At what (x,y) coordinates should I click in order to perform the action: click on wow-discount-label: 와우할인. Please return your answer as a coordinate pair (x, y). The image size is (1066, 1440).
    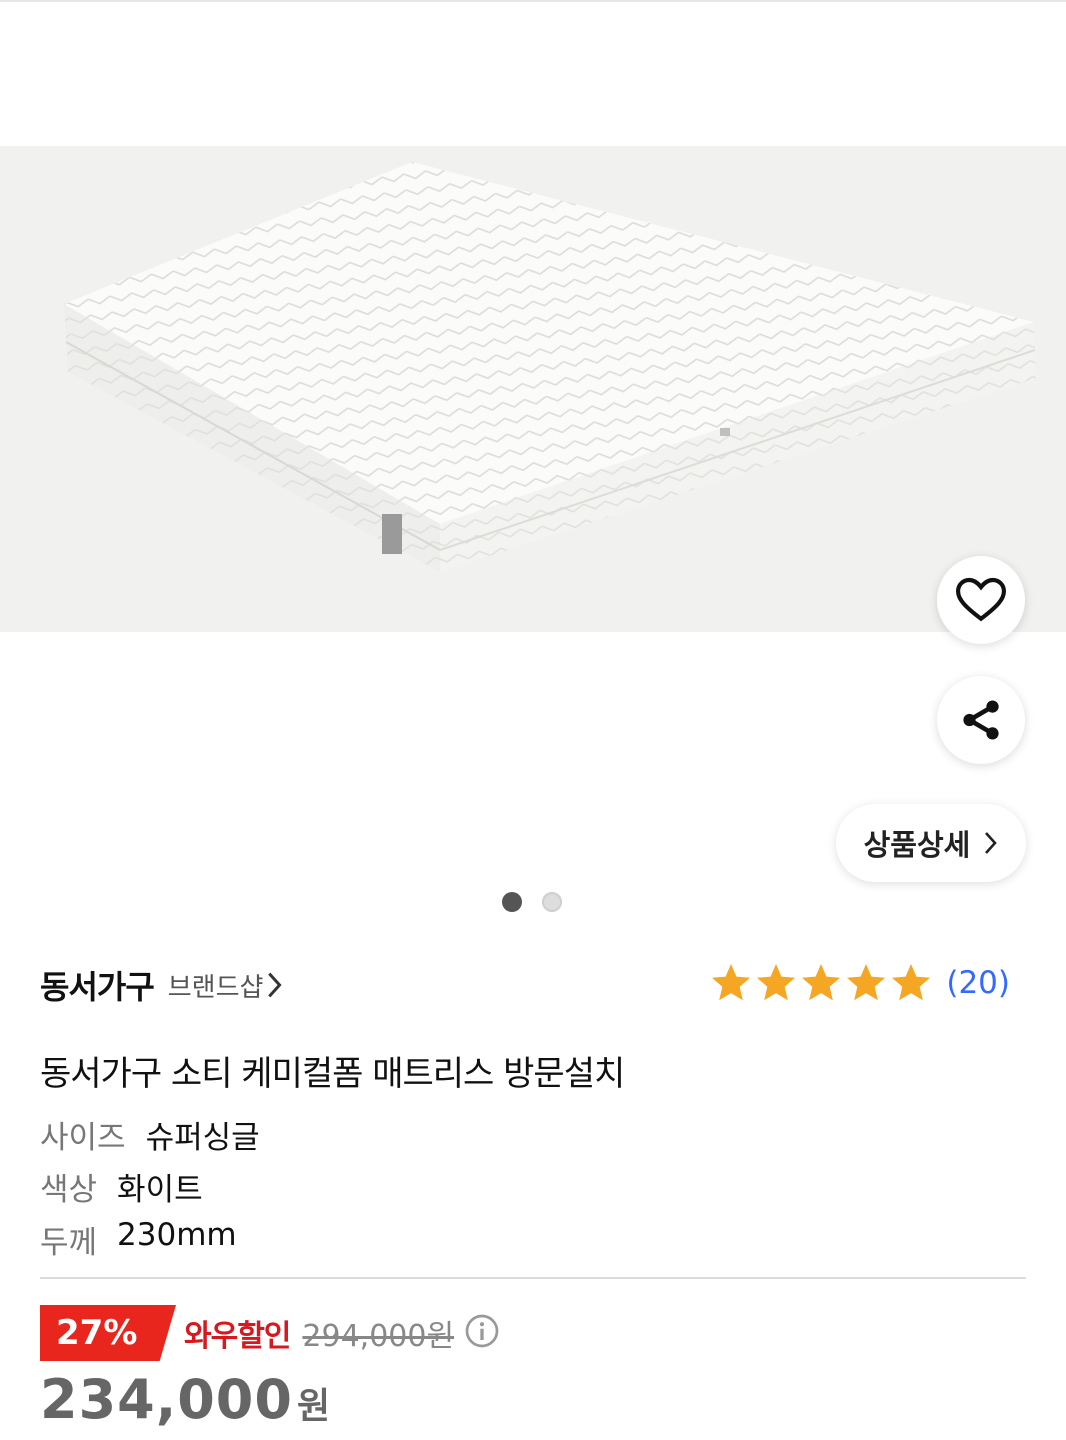
    Looking at the image, I should click on (237, 1336).